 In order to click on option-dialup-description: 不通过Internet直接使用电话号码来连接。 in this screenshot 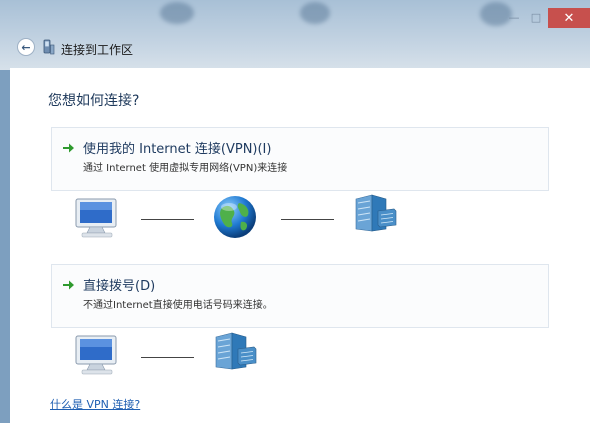, I will do `click(178, 305)`.